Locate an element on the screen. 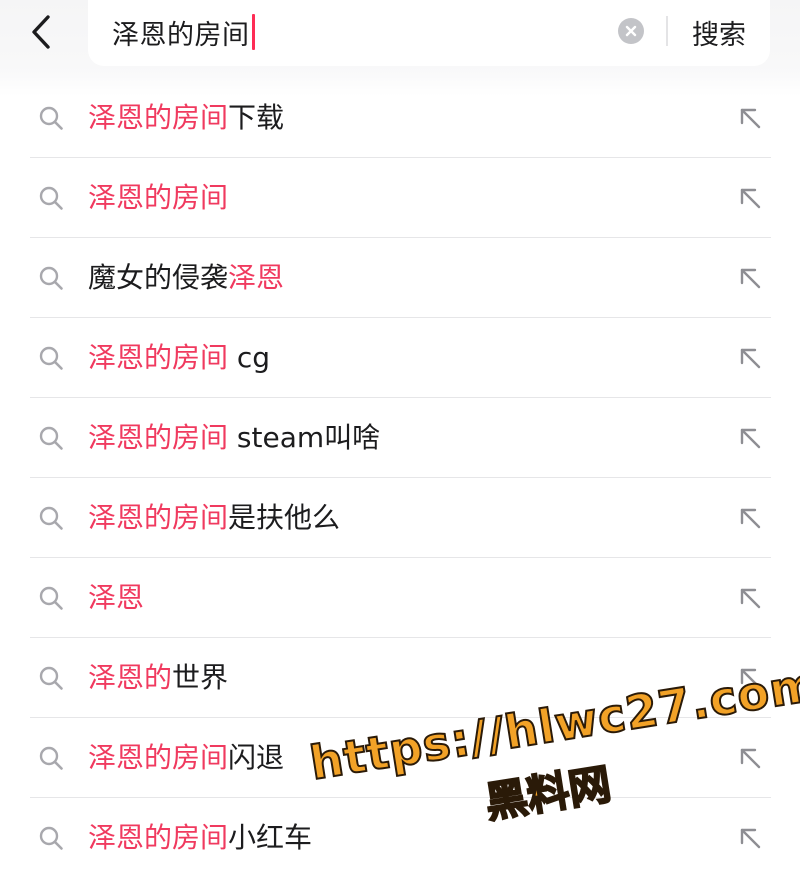 The height and width of the screenshot is (895, 800). back-button is located at coordinates (41, 32).